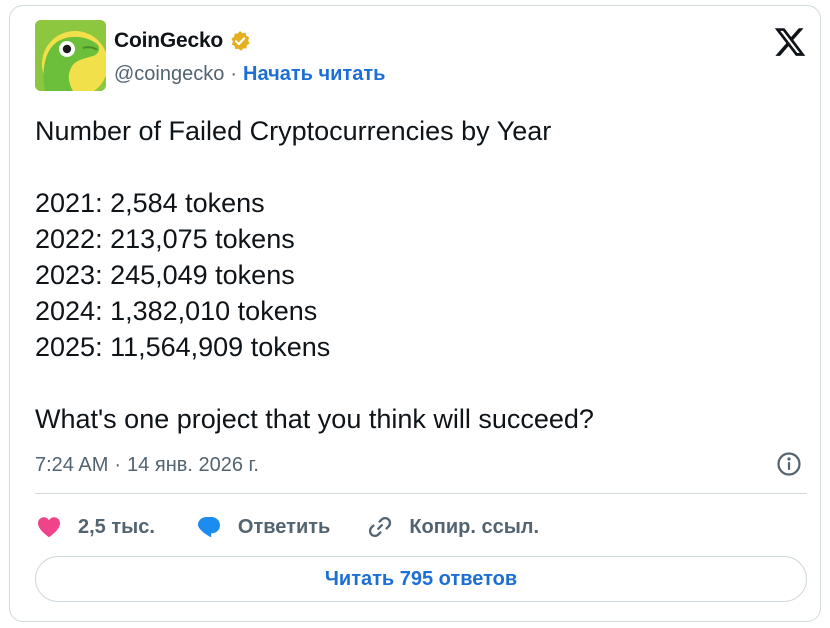  I want to click on read-replies-button: Читать 795 ответов, so click(421, 579).